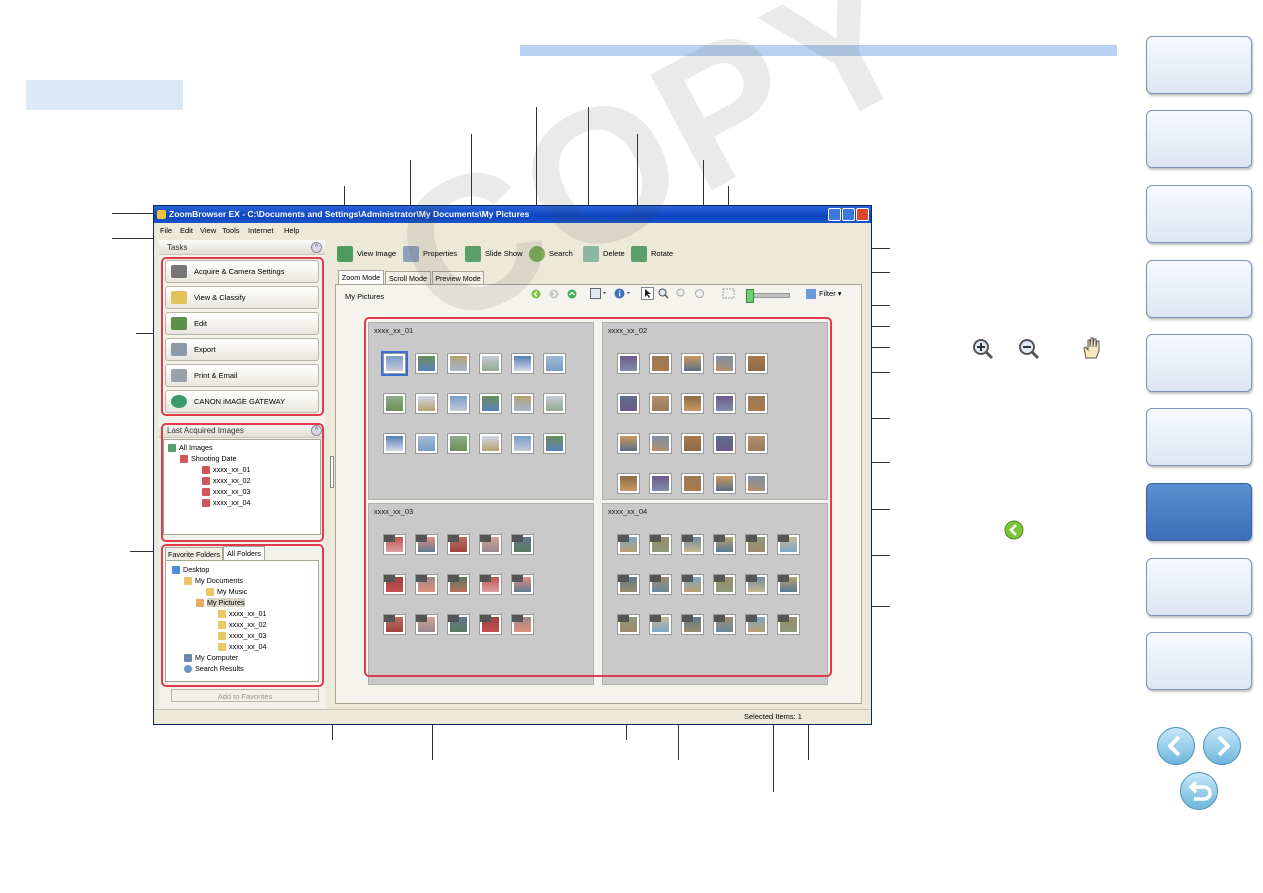 The width and height of the screenshot is (1263, 893). I want to click on panel-splitter, so click(332, 472).